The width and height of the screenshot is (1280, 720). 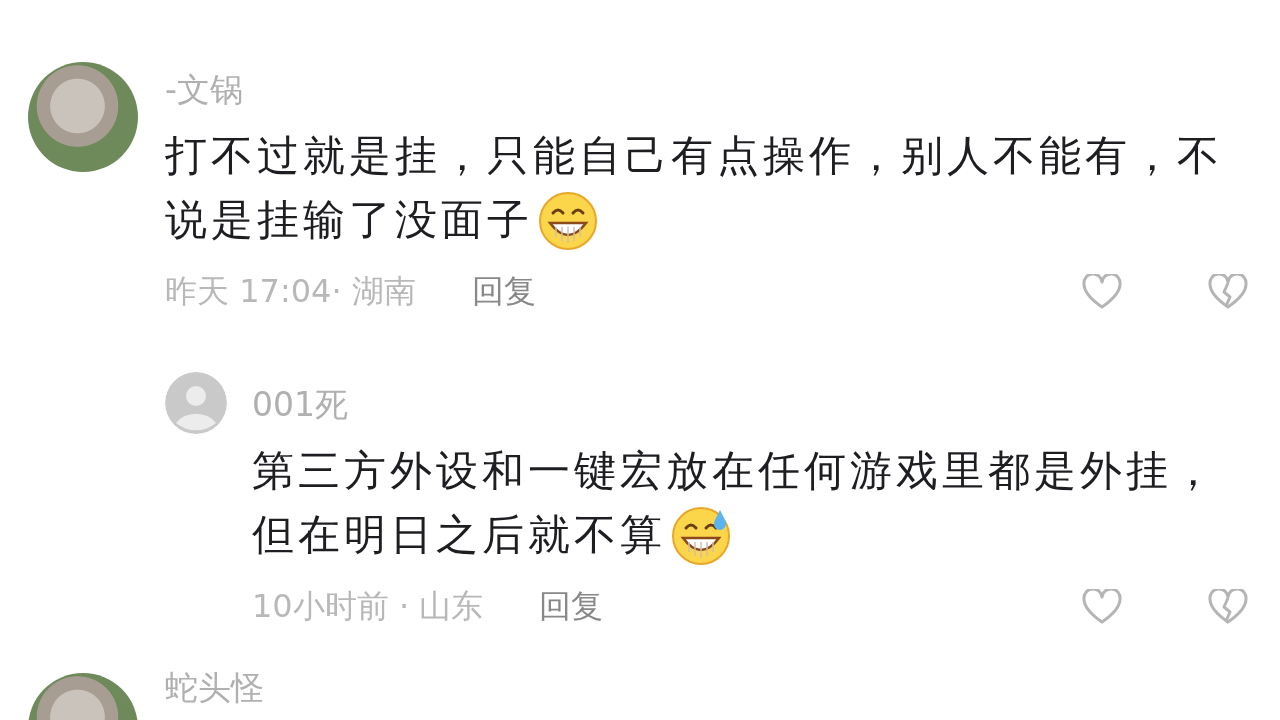 I want to click on username: -文锅, so click(x=706, y=90).